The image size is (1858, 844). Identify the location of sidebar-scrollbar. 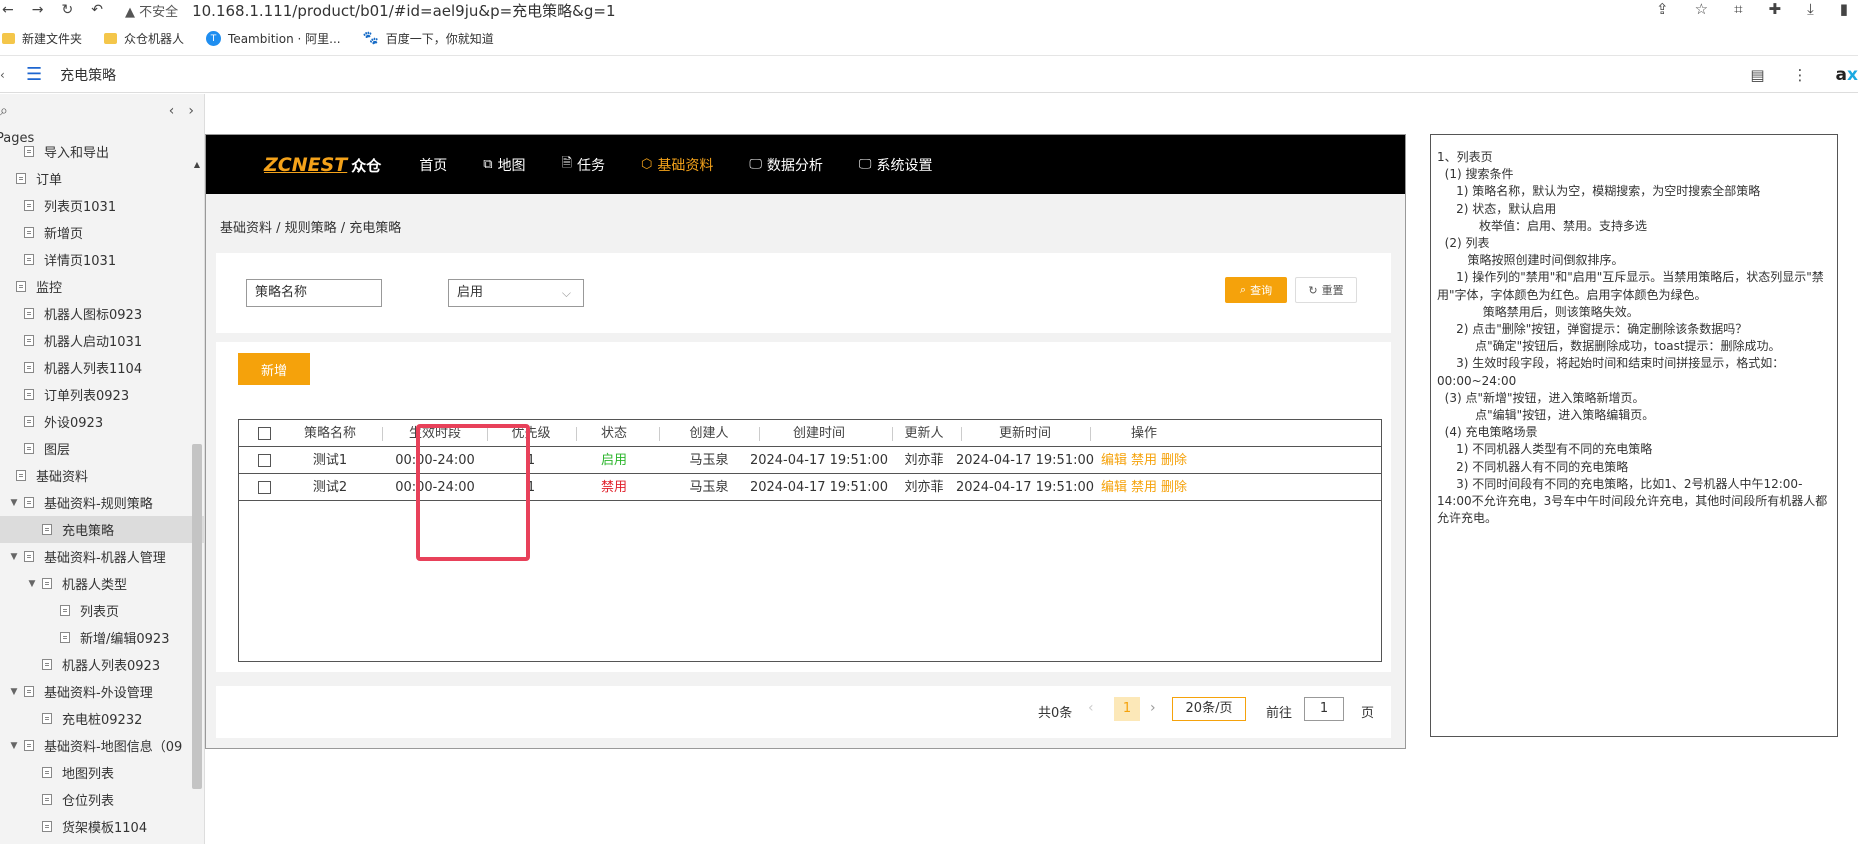
(197, 616).